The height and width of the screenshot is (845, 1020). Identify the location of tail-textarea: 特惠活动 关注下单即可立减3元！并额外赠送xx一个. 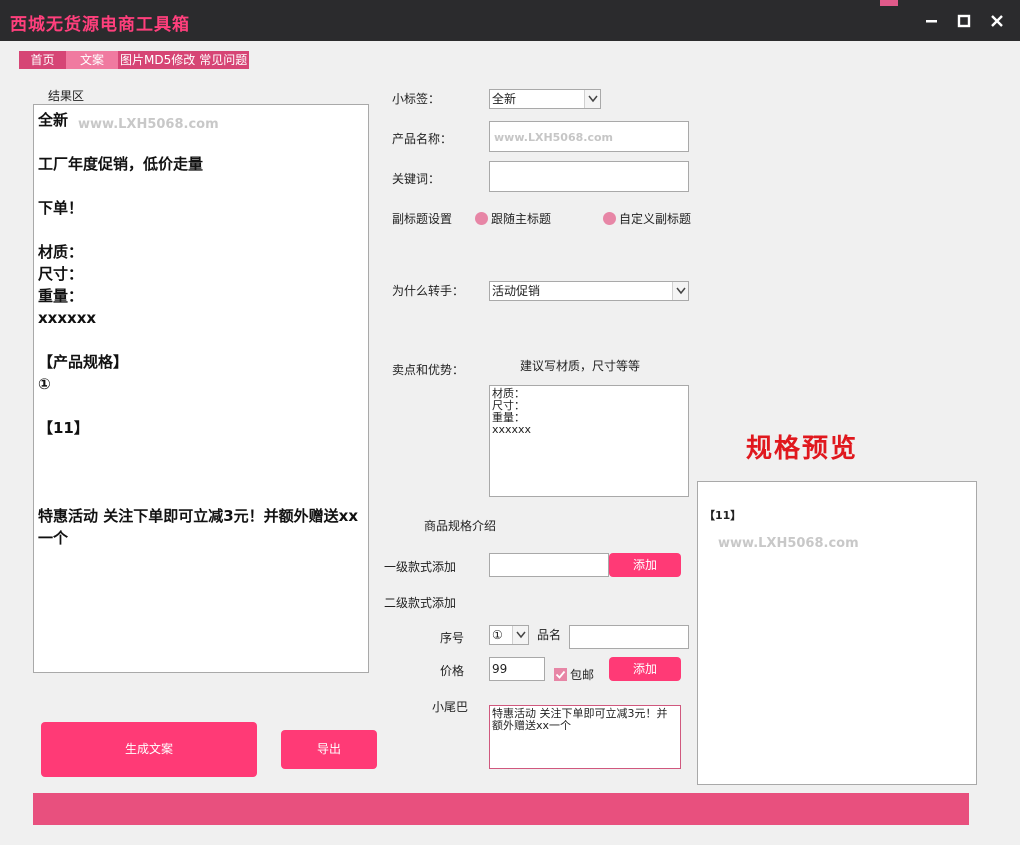
(585, 737).